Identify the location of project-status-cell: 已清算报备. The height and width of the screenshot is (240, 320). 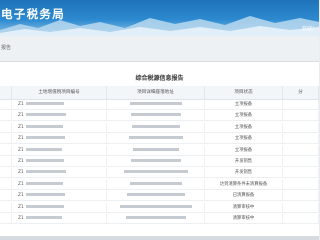
(244, 196).